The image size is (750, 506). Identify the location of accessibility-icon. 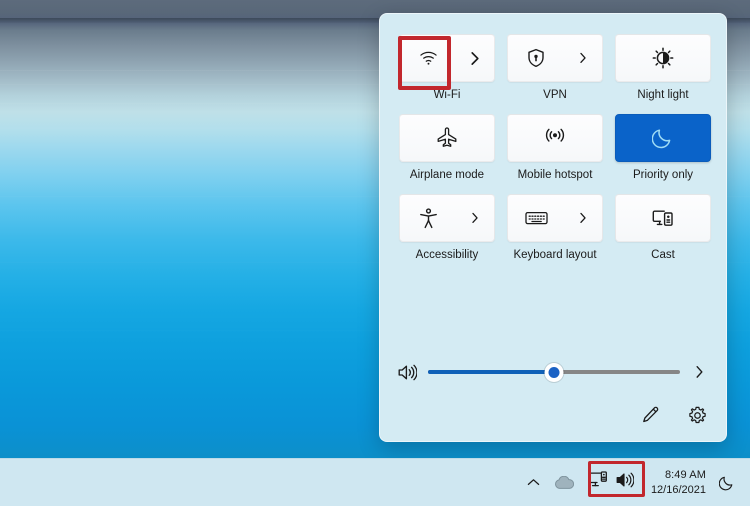
(428, 218).